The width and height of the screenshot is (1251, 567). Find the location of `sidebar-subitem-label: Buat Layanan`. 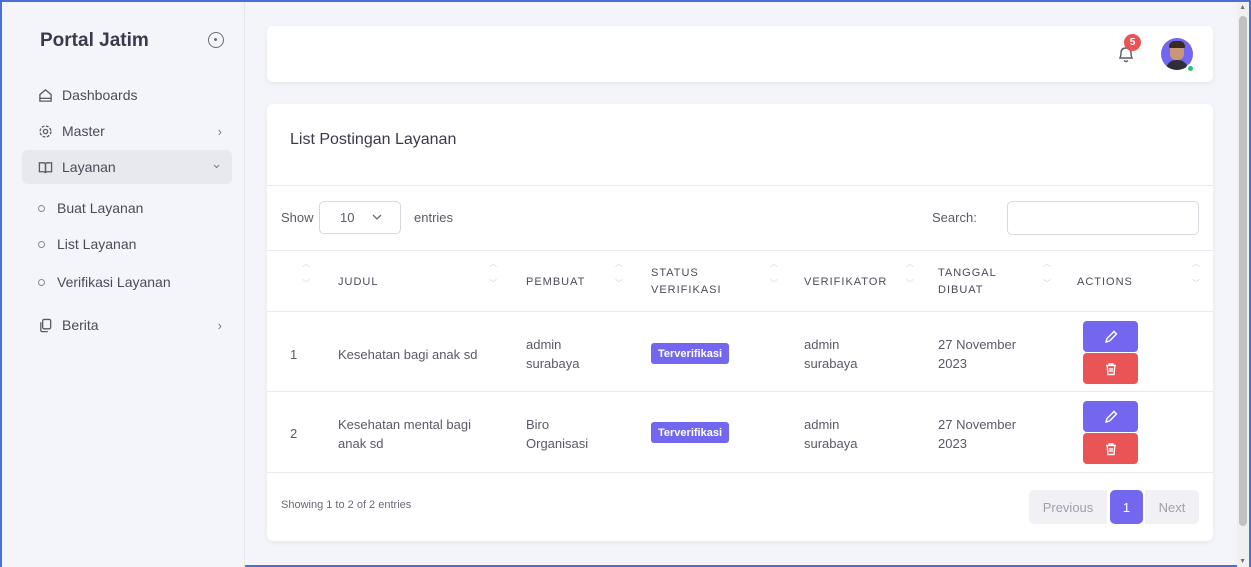

sidebar-subitem-label: Buat Layanan is located at coordinates (100, 208).